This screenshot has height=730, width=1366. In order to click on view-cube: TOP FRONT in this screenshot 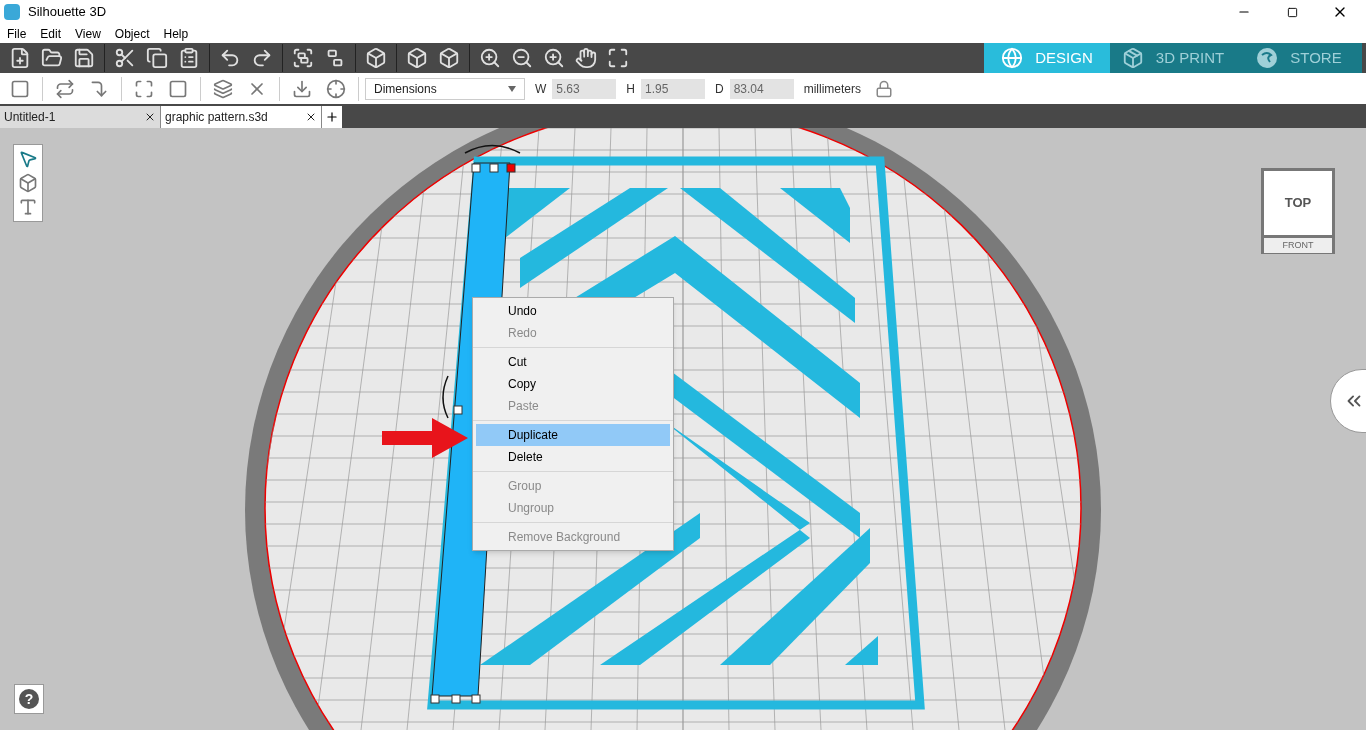, I will do `click(1298, 211)`.